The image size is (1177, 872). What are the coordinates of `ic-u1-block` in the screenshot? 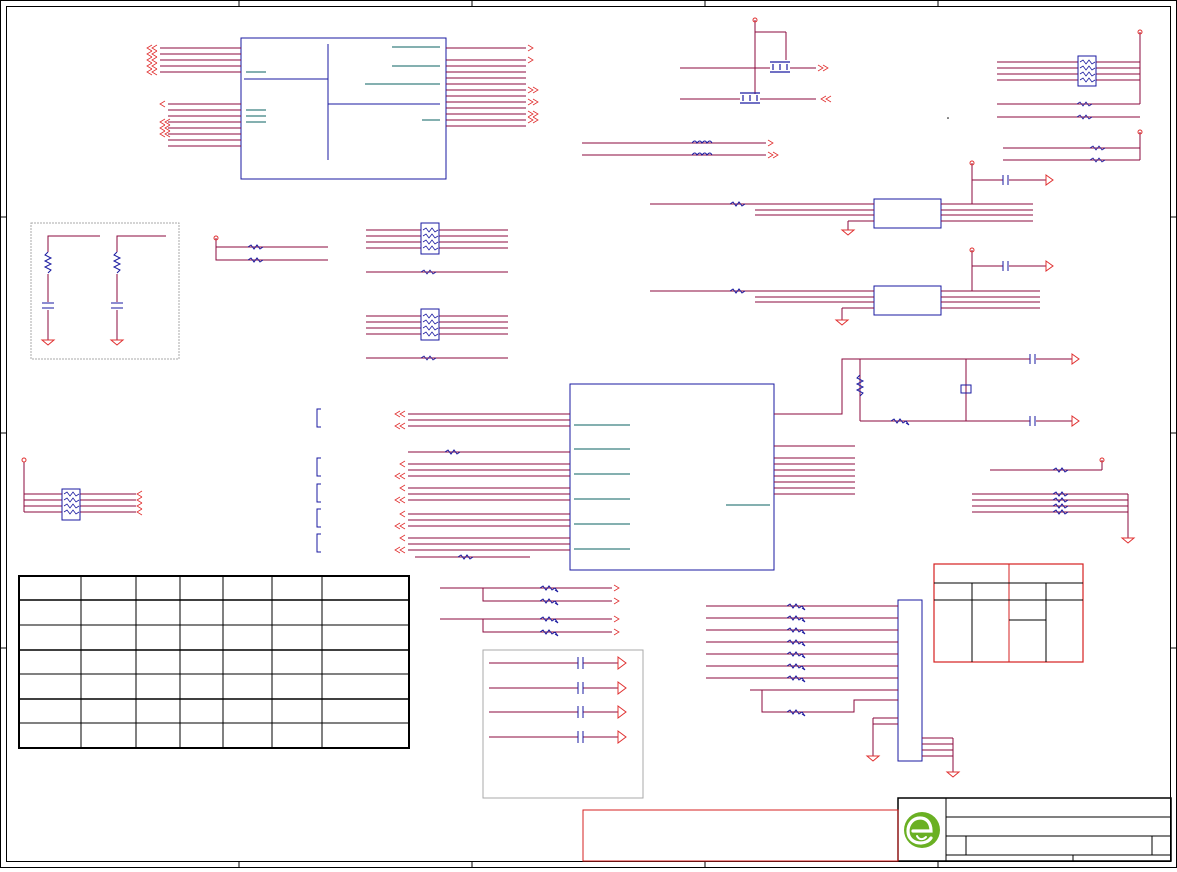 It's located at (343, 108).